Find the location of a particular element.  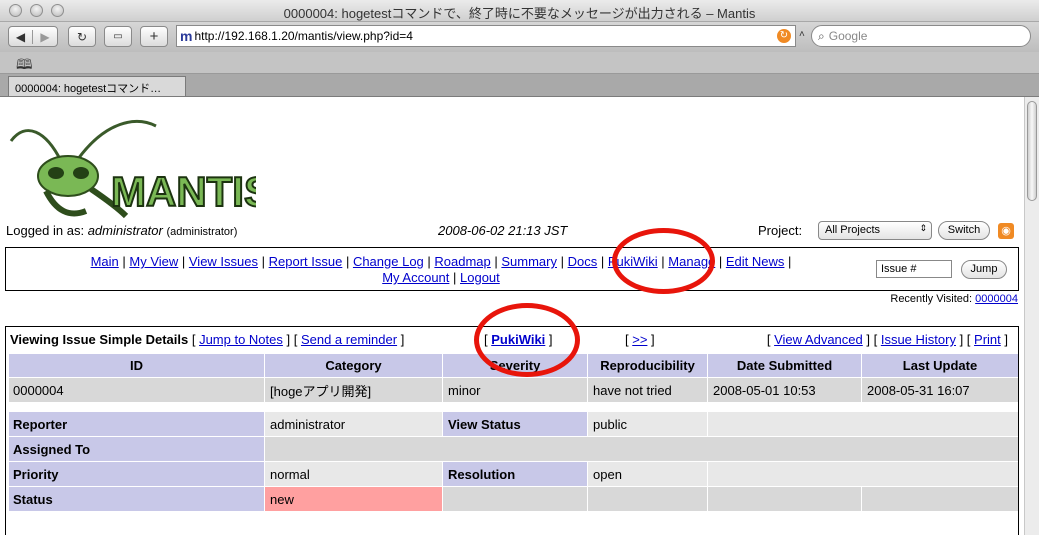

value-id: 0000004 is located at coordinates (136, 390).